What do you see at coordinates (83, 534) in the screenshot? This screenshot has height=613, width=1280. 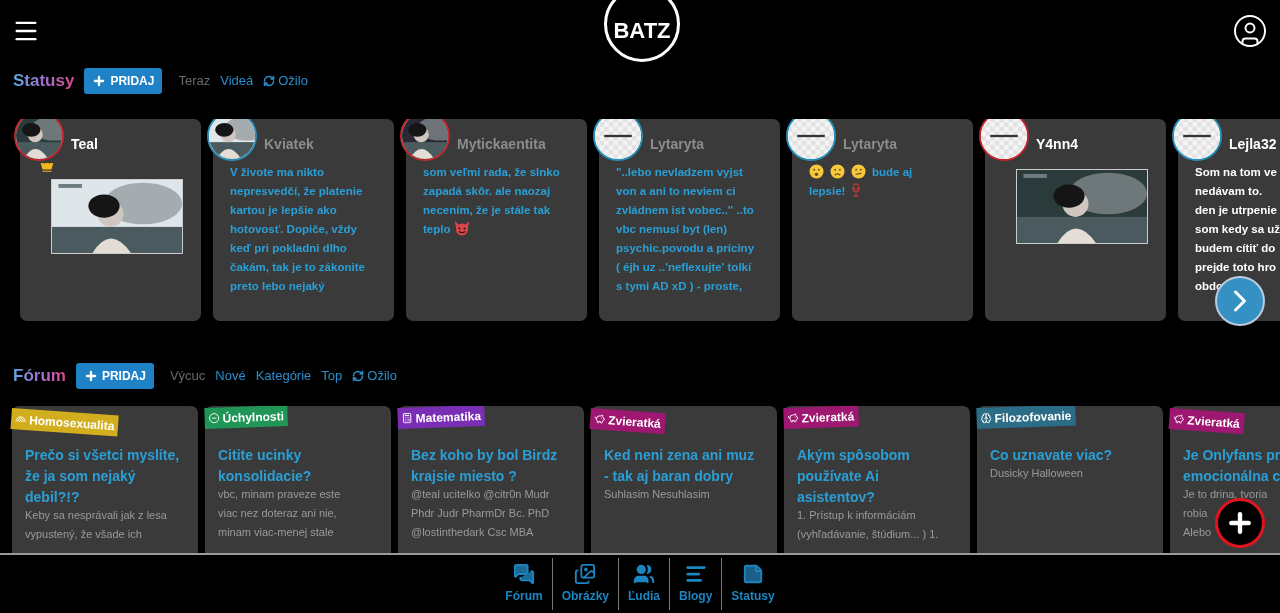 I see `excerpt-line: vypustený, že všade ich` at bounding box center [83, 534].